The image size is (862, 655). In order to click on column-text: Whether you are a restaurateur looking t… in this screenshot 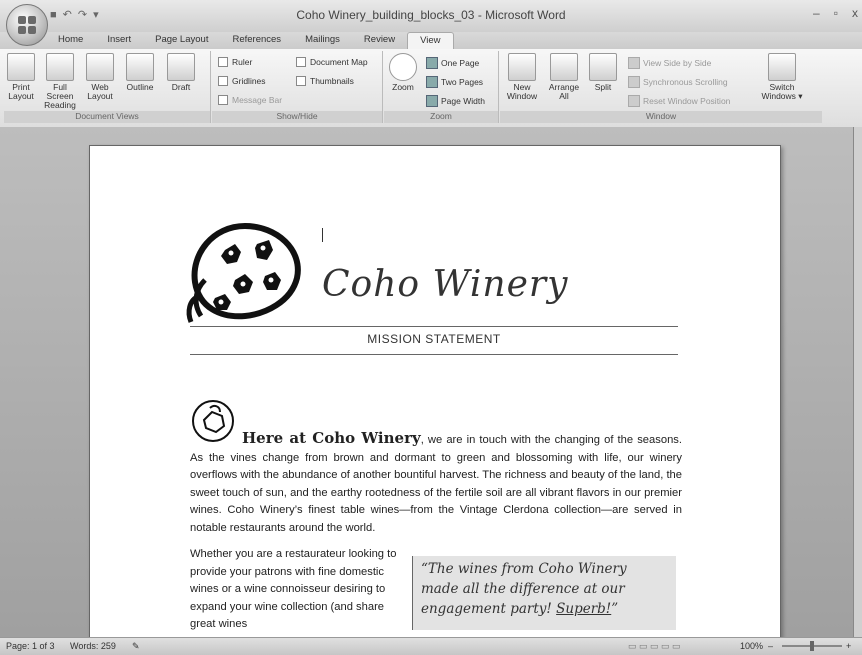, I will do `click(299, 590)`.